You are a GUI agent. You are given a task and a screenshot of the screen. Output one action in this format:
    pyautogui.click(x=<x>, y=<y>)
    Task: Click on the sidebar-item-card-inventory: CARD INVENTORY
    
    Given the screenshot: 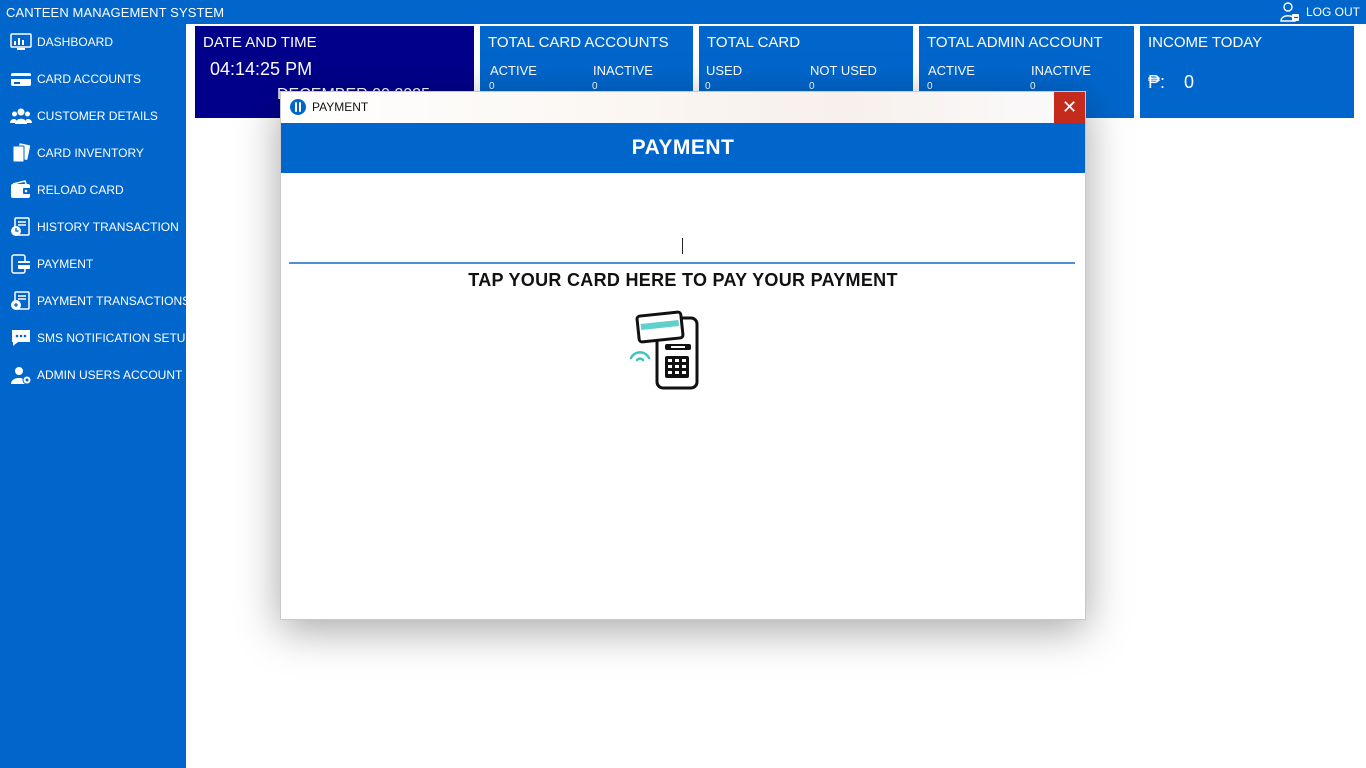 What is the action you would take?
    pyautogui.click(x=93, y=153)
    